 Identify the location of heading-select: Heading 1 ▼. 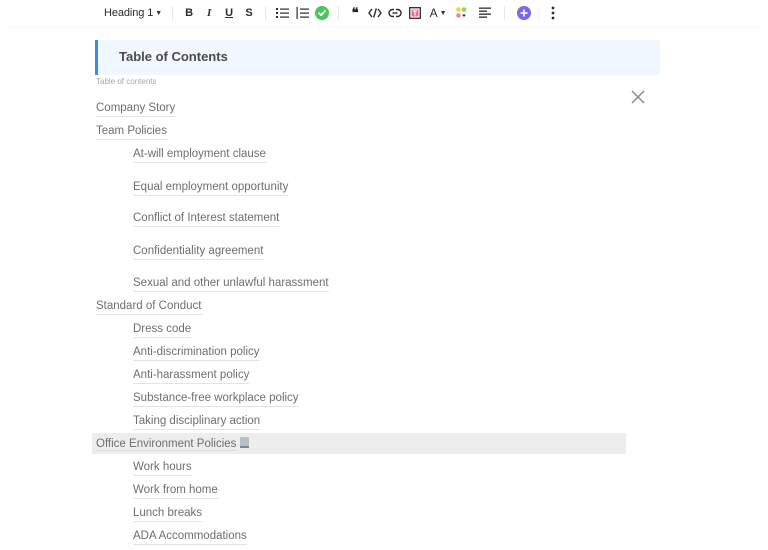
(135, 13).